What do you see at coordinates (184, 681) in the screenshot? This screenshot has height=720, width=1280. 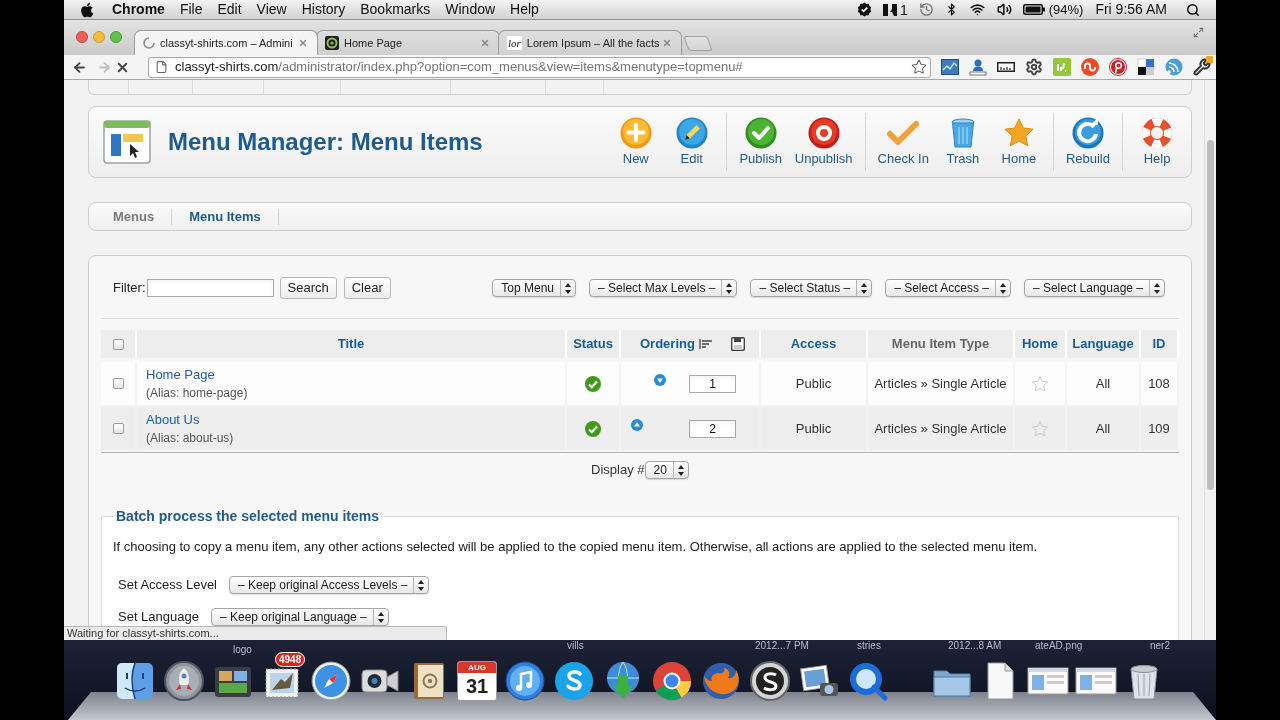 I see `rocket-icon` at bounding box center [184, 681].